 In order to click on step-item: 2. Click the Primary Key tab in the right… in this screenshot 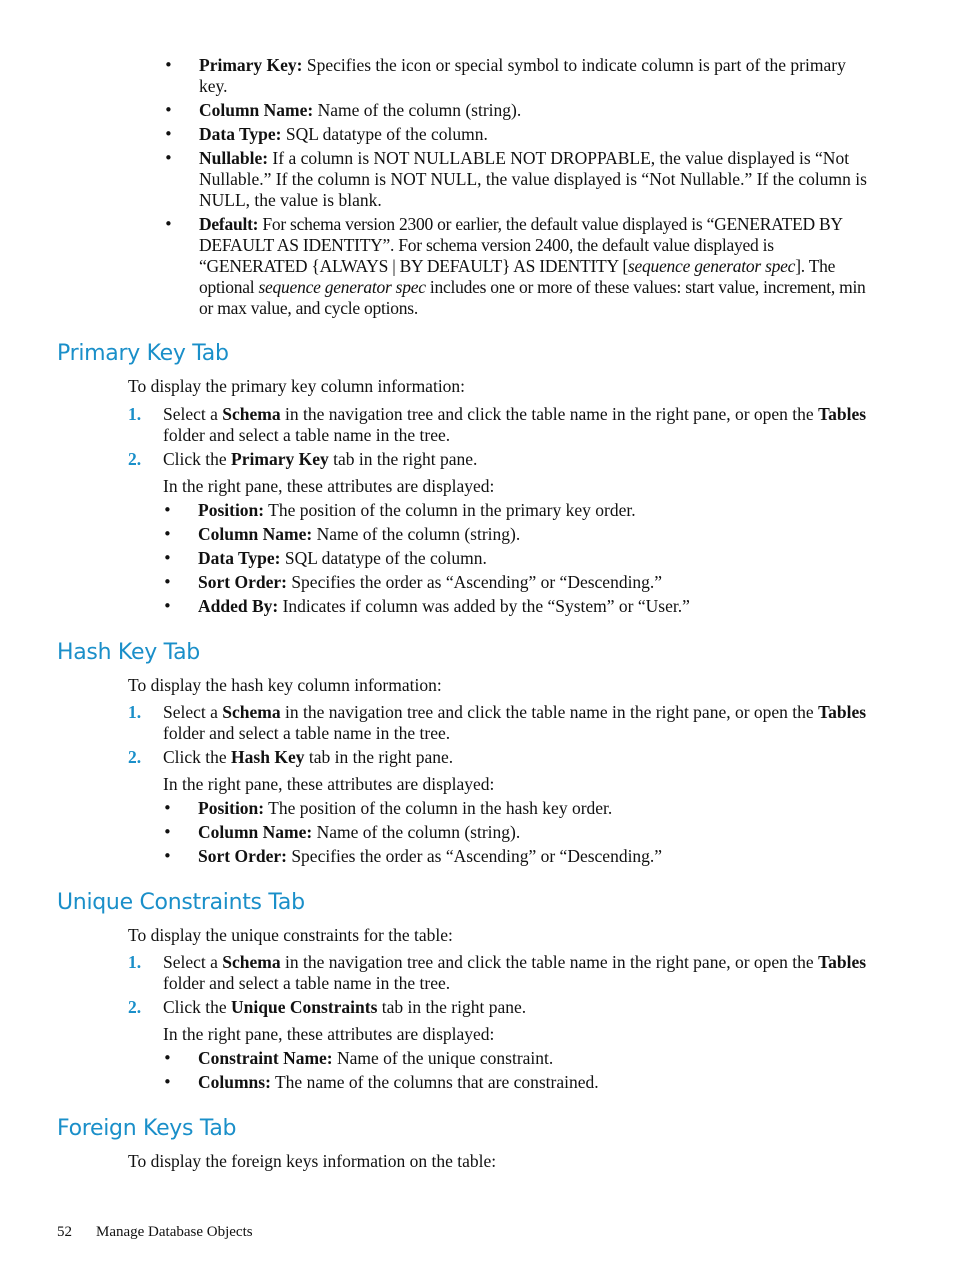, I will do `click(501, 533)`.